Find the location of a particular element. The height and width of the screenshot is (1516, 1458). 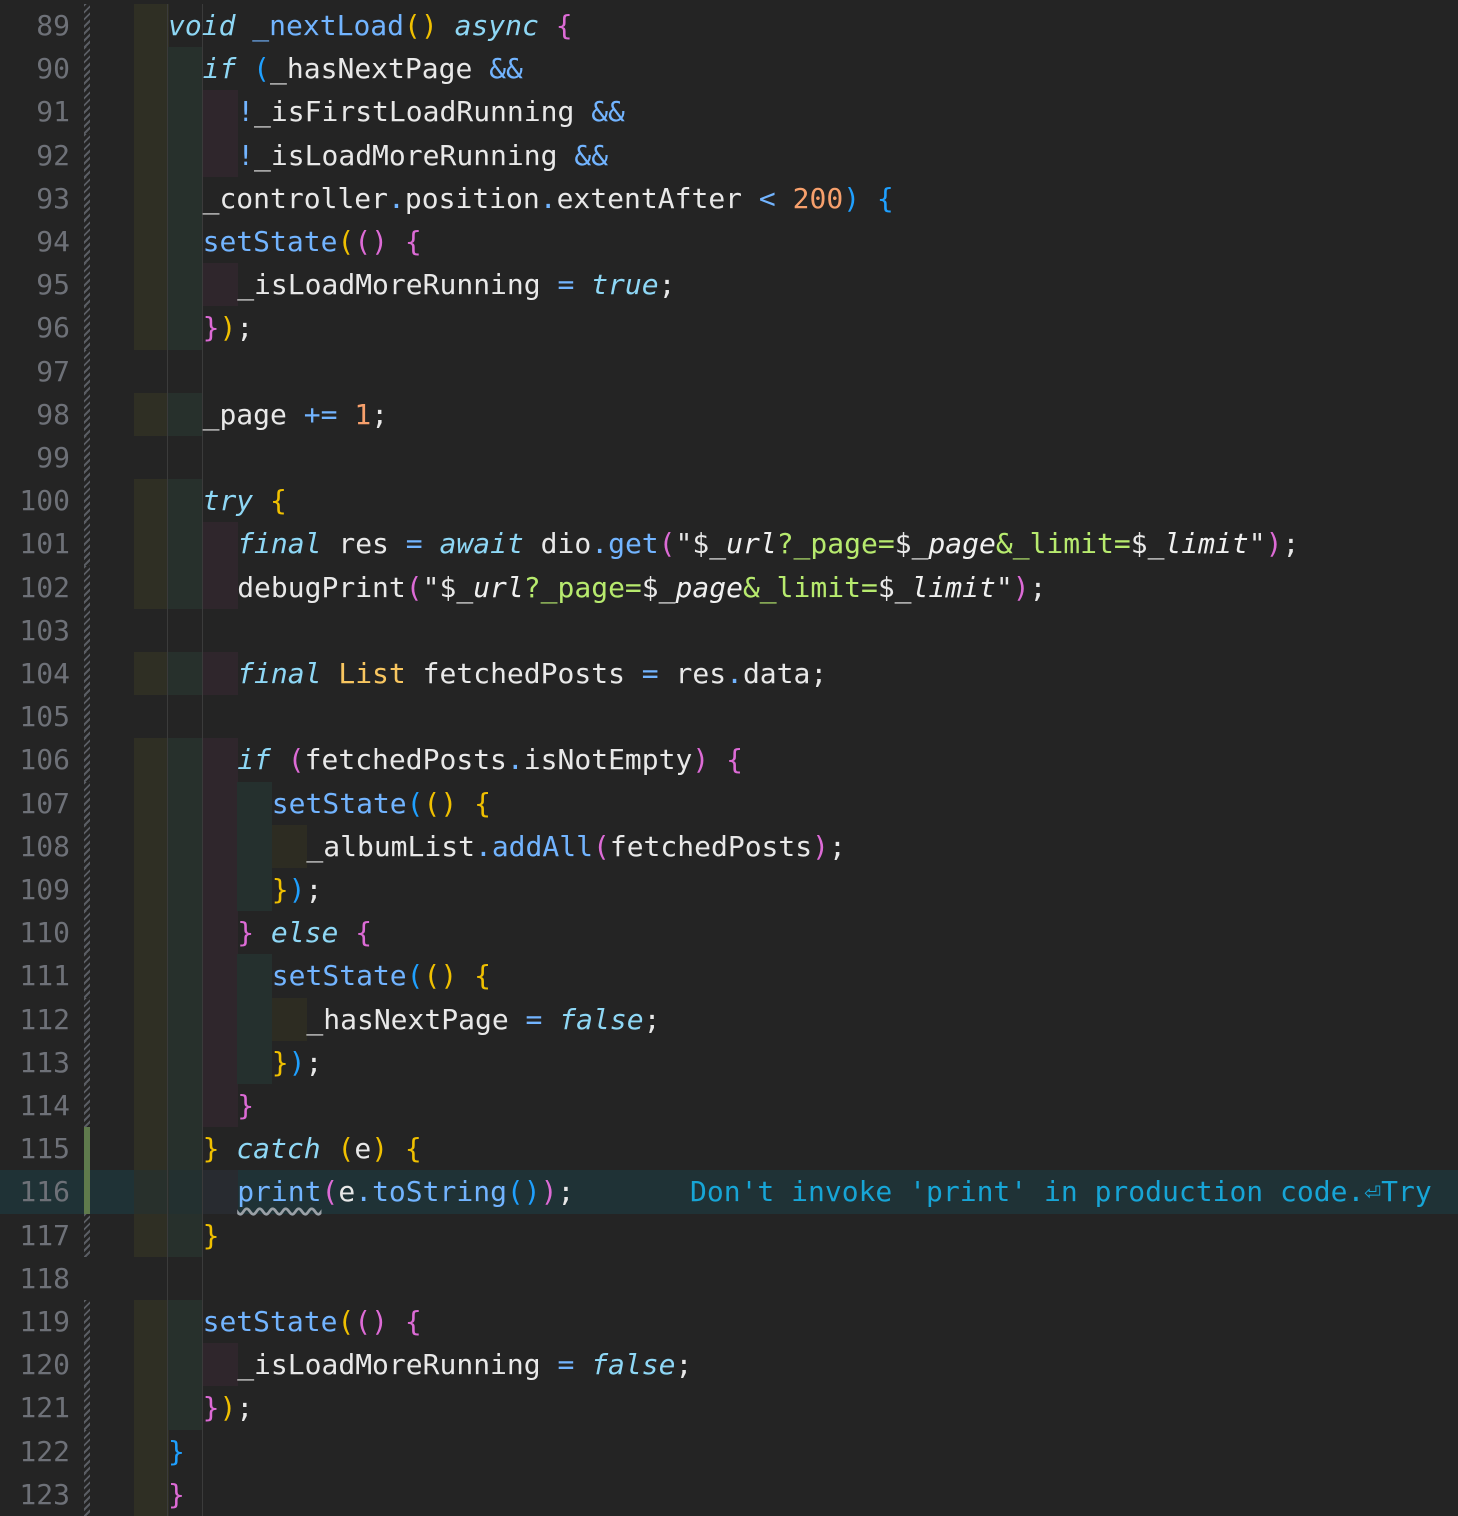

code-line: 109}); is located at coordinates (729, 890).